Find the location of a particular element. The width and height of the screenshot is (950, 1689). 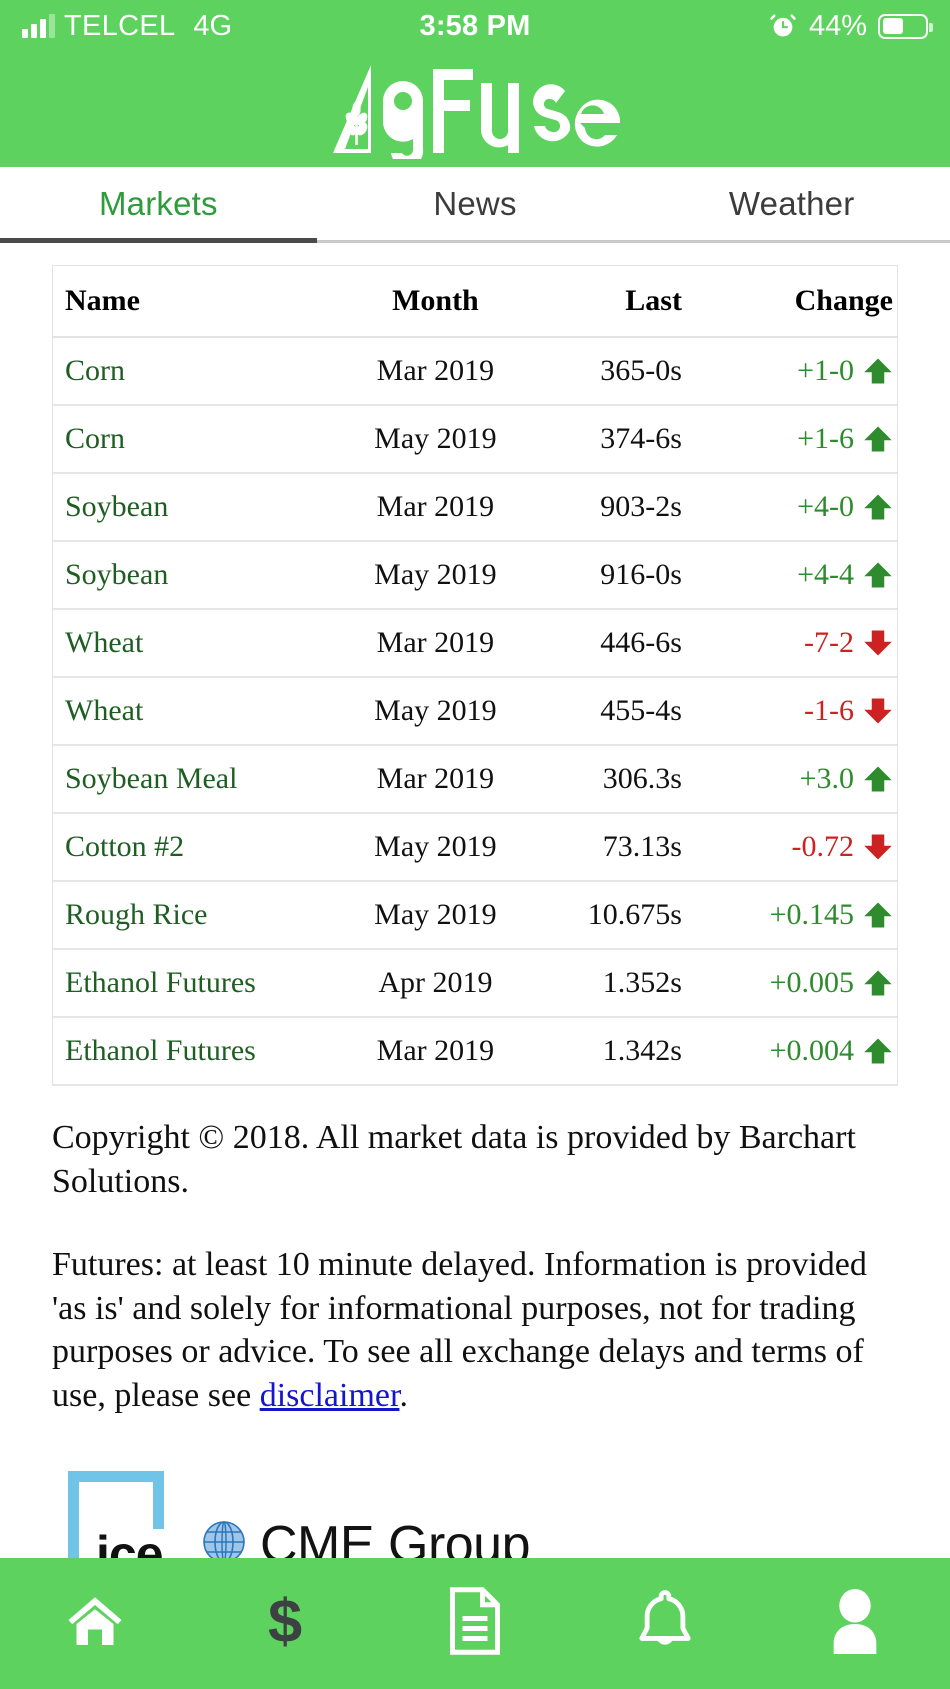

cell-last: 1.352s is located at coordinates (621, 983).